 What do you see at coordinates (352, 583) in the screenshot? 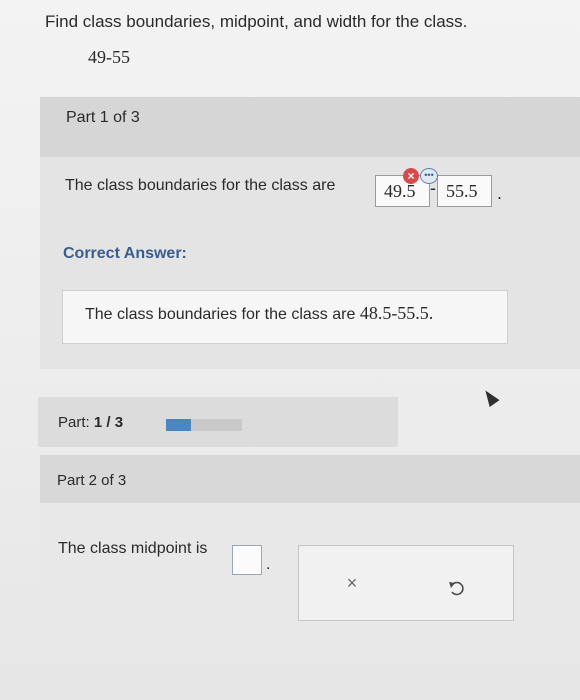
I see `clear-icon: ×` at bounding box center [352, 583].